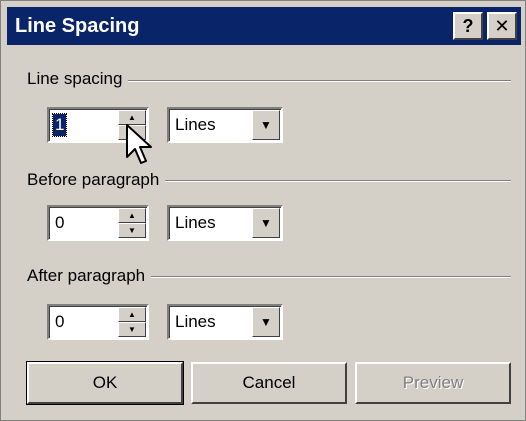 This screenshot has height=421, width=526. Describe the element at coordinates (195, 321) in the screenshot. I see `after-paragraph-unit-value: Lines` at that location.